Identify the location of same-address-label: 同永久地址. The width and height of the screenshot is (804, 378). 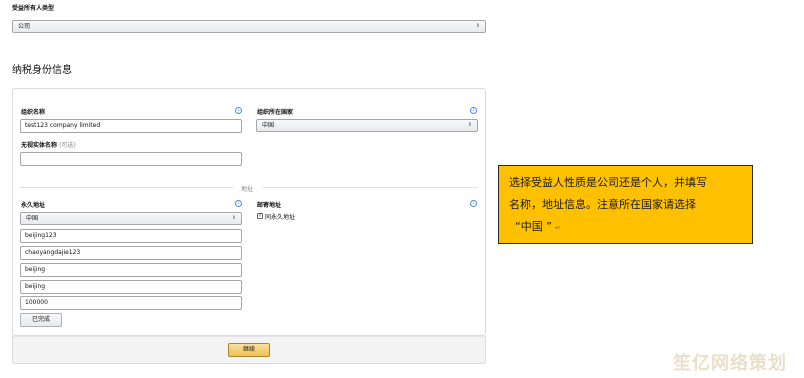
(280, 217).